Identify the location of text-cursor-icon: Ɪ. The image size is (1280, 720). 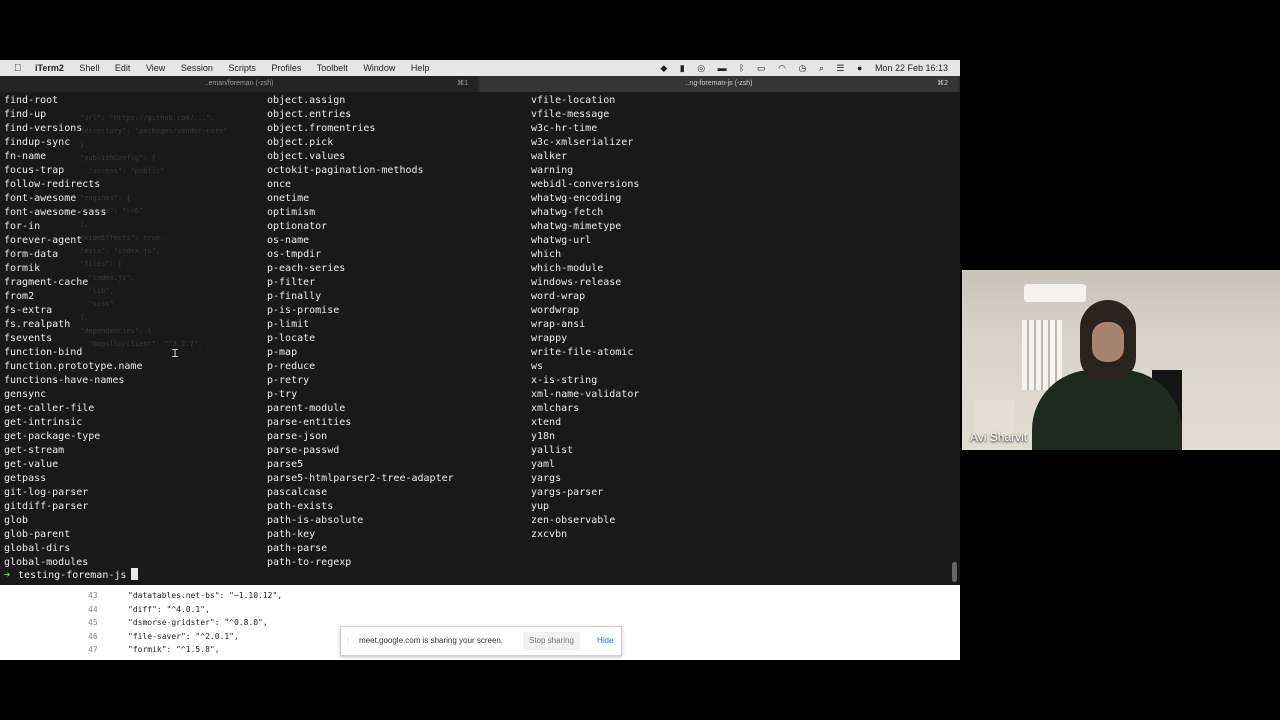
(175, 354).